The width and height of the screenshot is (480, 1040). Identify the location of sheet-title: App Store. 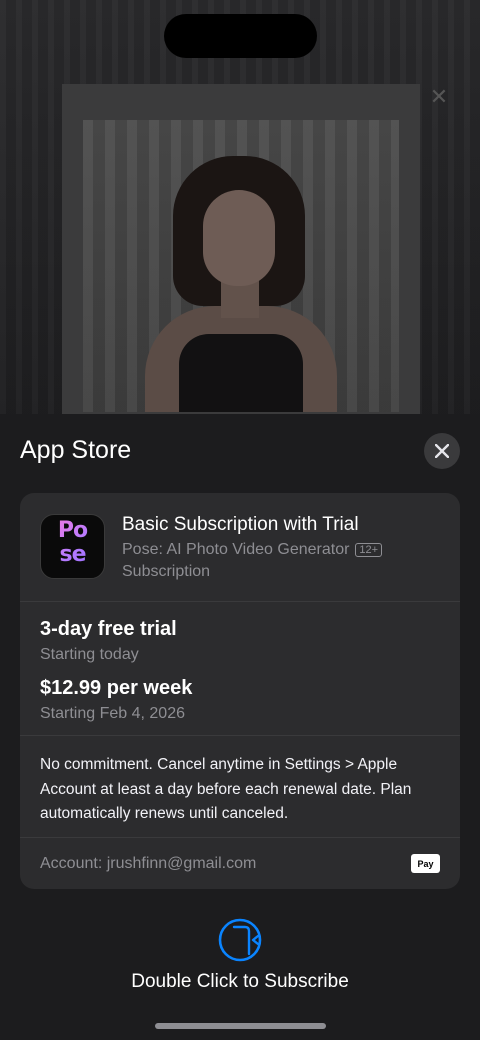
(76, 450).